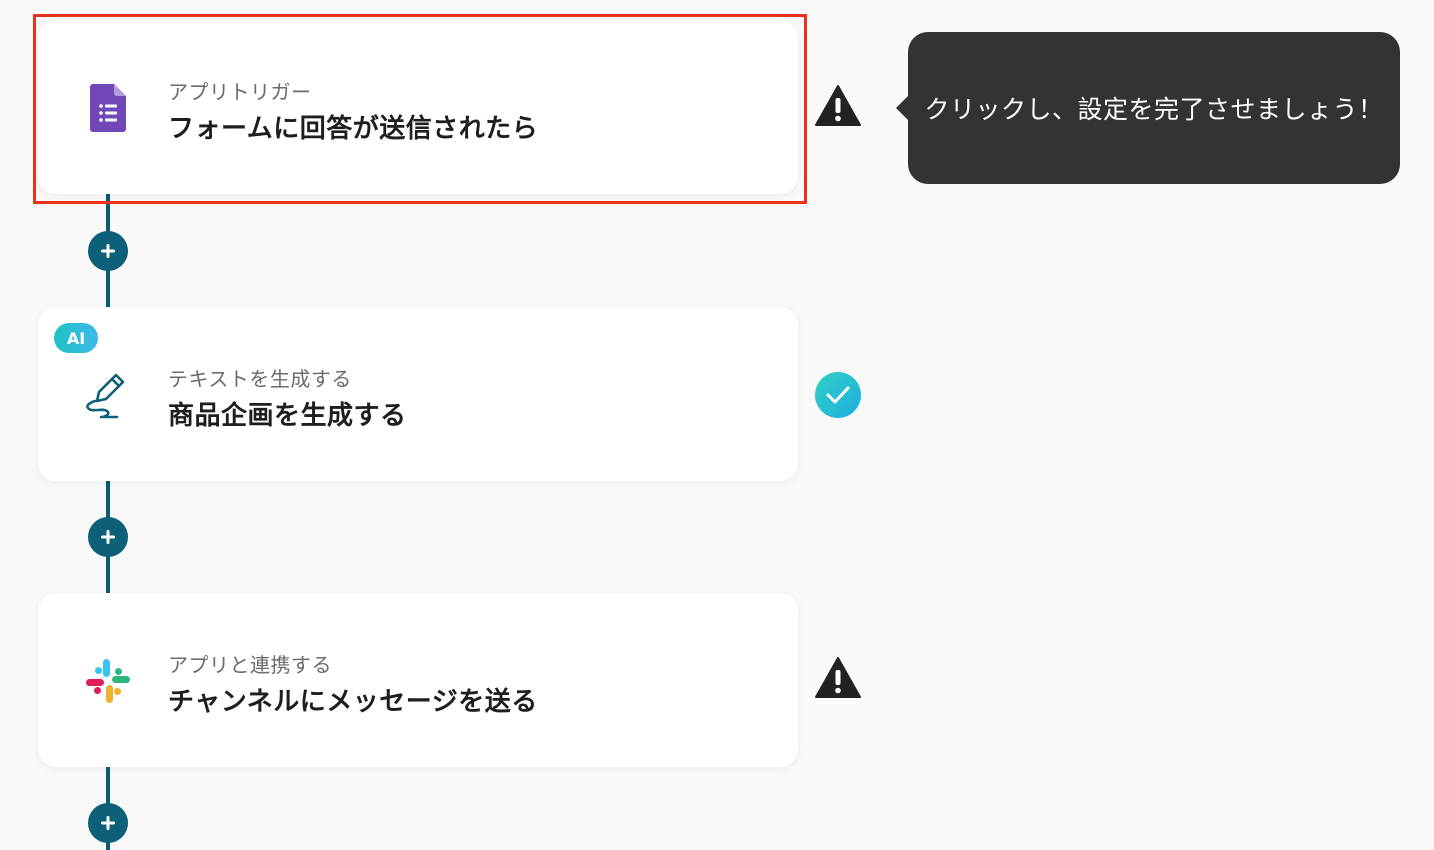 The width and height of the screenshot is (1434, 850). What do you see at coordinates (353, 129) in the screenshot?
I see `step-title: フォームに回答が送信されたら` at bounding box center [353, 129].